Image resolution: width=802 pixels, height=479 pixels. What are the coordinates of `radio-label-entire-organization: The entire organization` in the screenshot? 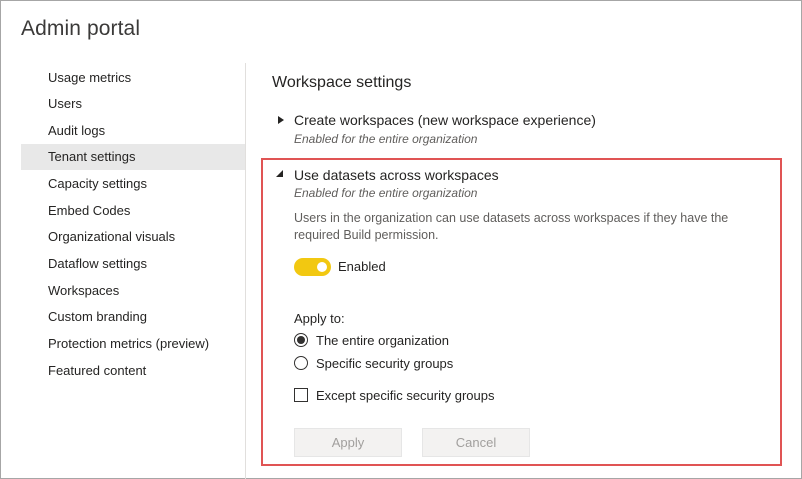 It's located at (382, 340).